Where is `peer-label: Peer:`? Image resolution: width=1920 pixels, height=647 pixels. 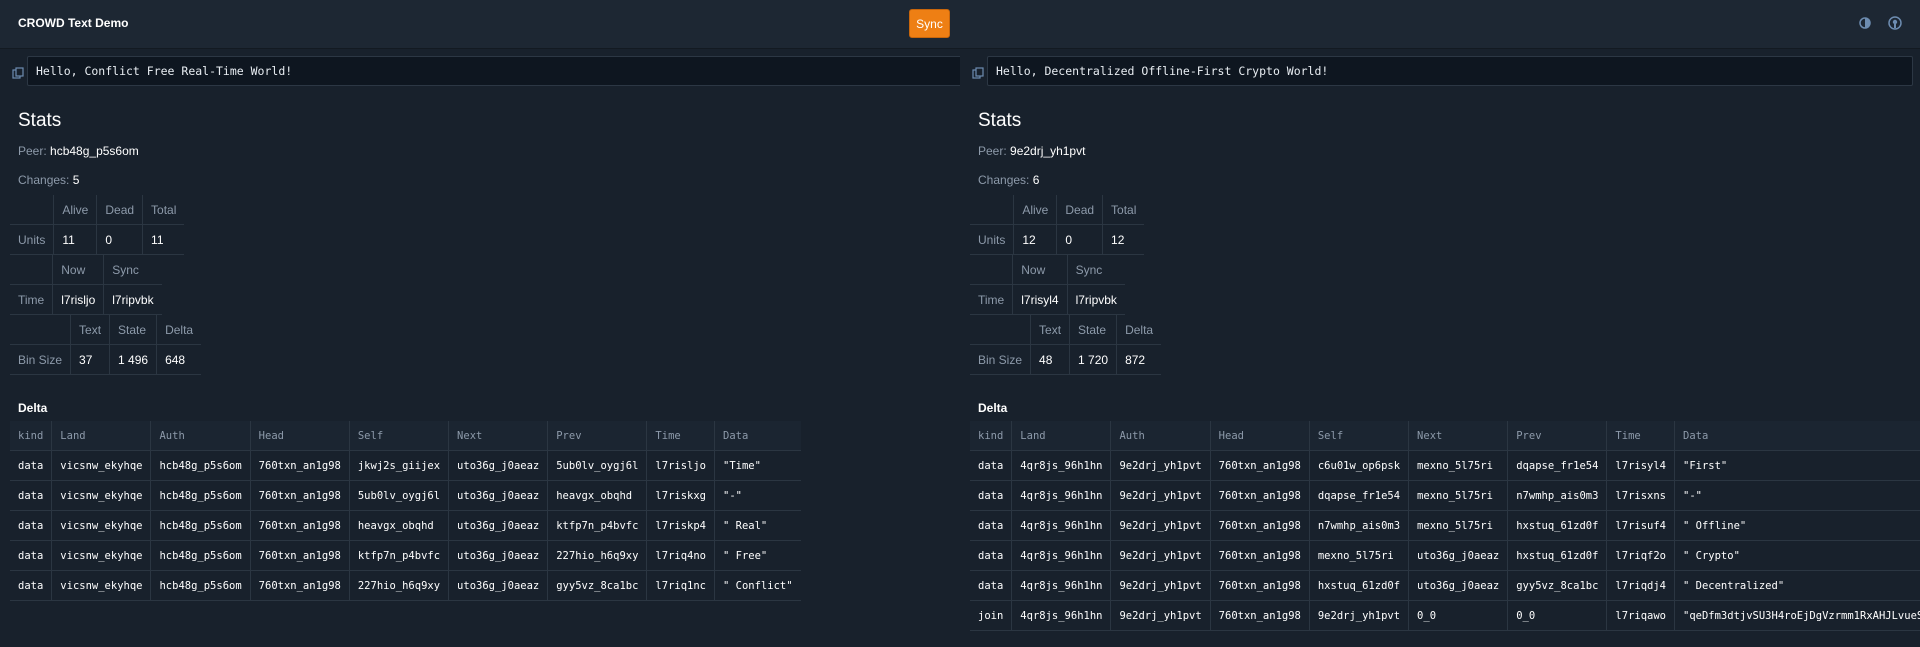 peer-label: Peer: is located at coordinates (32, 151).